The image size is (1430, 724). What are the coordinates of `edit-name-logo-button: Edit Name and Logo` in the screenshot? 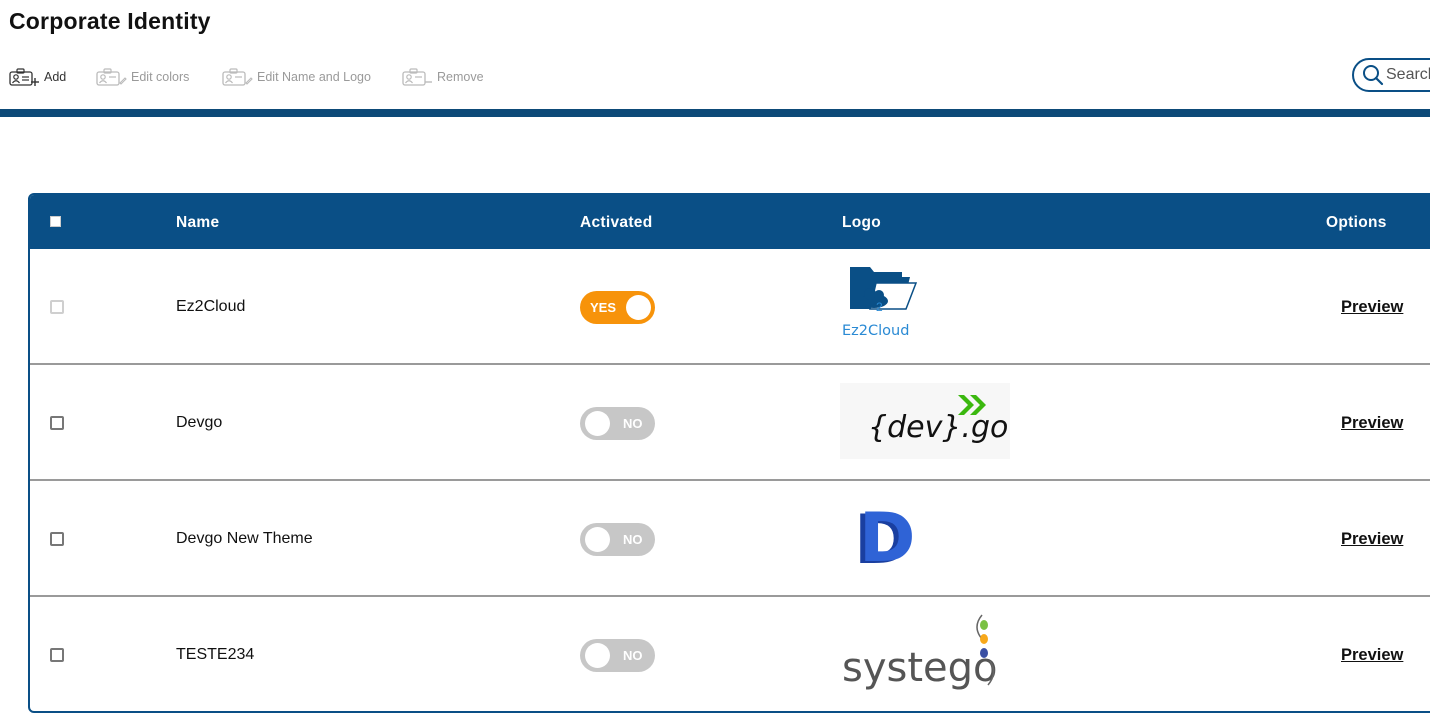 It's located at (296, 77).